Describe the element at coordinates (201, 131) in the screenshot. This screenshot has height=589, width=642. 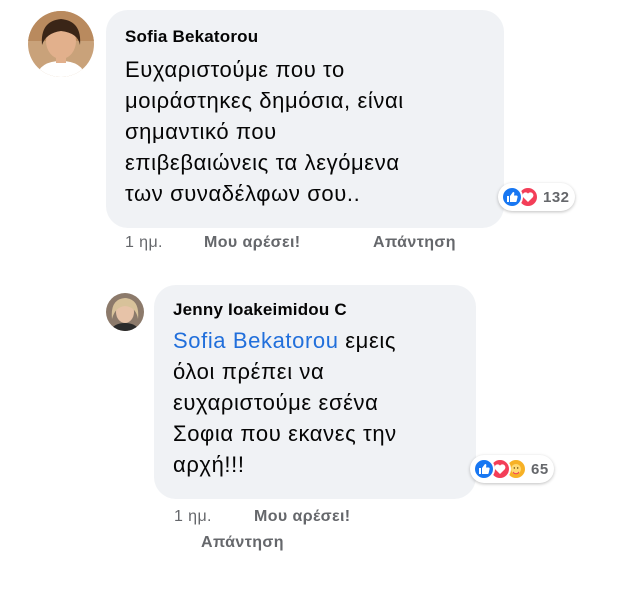
I see `comment-text-line: σημαντικό που` at that location.